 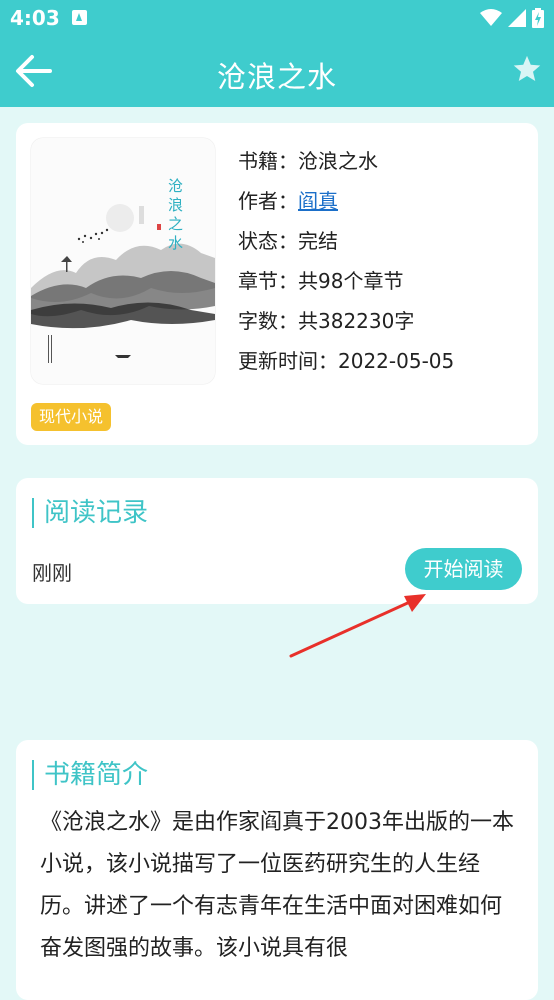 What do you see at coordinates (346, 241) in the screenshot?
I see `meta-status-row: 状态：完结` at bounding box center [346, 241].